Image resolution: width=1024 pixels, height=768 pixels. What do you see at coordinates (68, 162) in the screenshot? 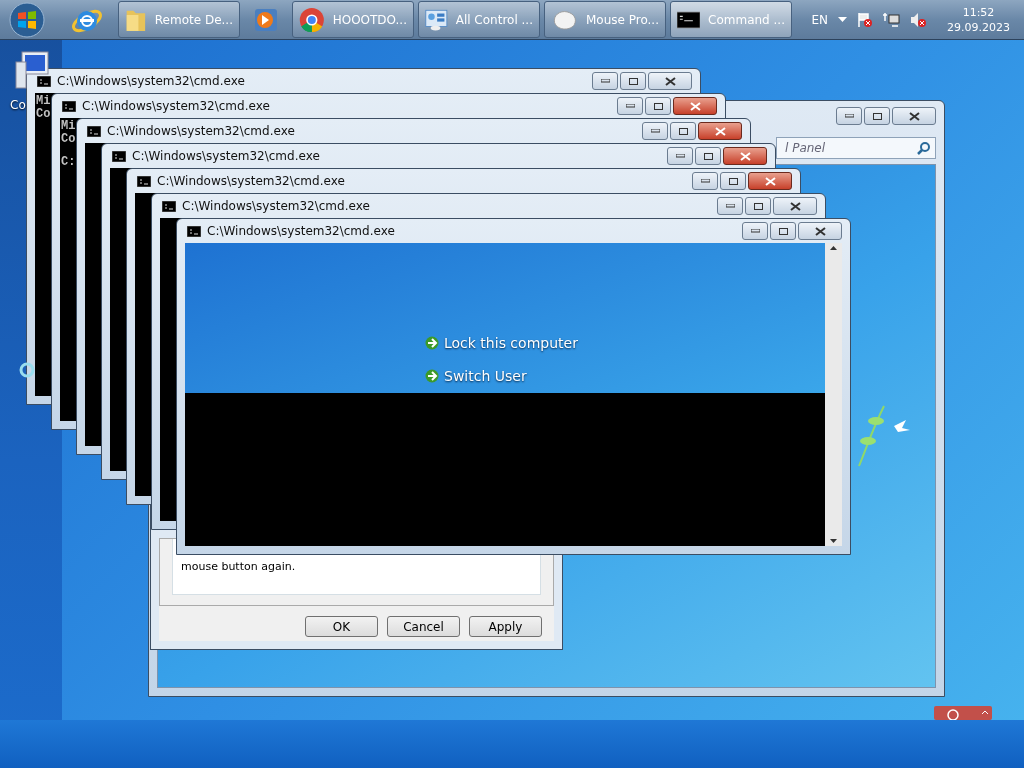
I see `console-text: C:` at bounding box center [68, 162].